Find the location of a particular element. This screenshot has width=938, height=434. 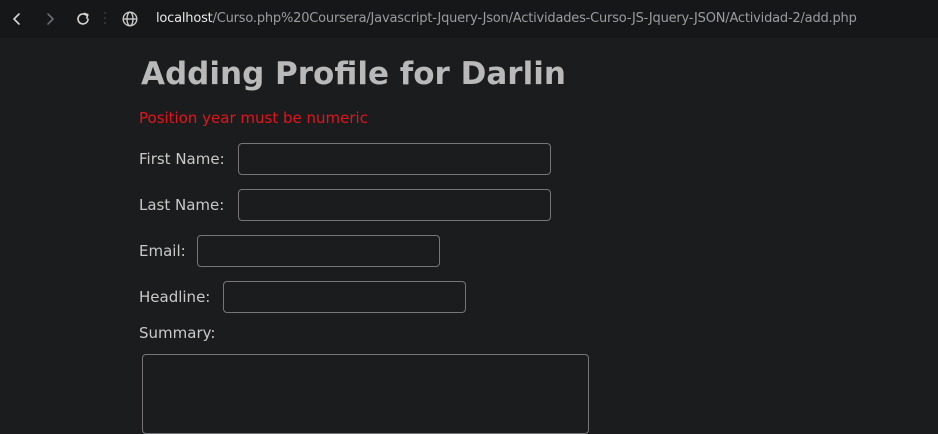

back-button is located at coordinates (17, 19).